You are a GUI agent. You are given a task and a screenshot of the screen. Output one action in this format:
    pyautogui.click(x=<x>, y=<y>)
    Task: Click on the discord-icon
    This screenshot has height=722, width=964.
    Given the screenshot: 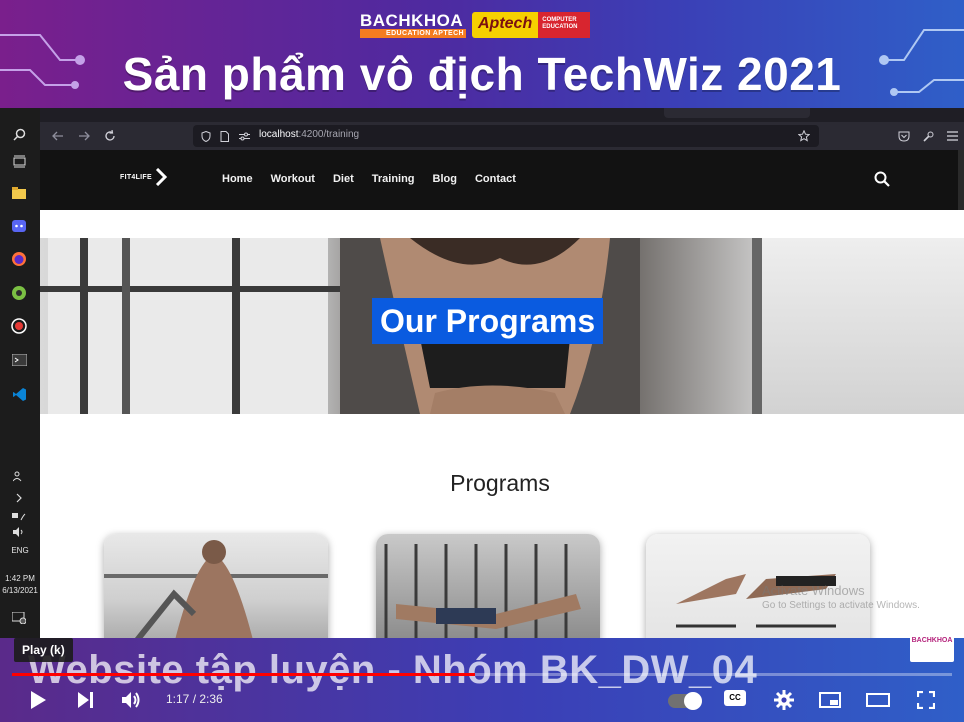 What is the action you would take?
    pyautogui.click(x=19, y=226)
    